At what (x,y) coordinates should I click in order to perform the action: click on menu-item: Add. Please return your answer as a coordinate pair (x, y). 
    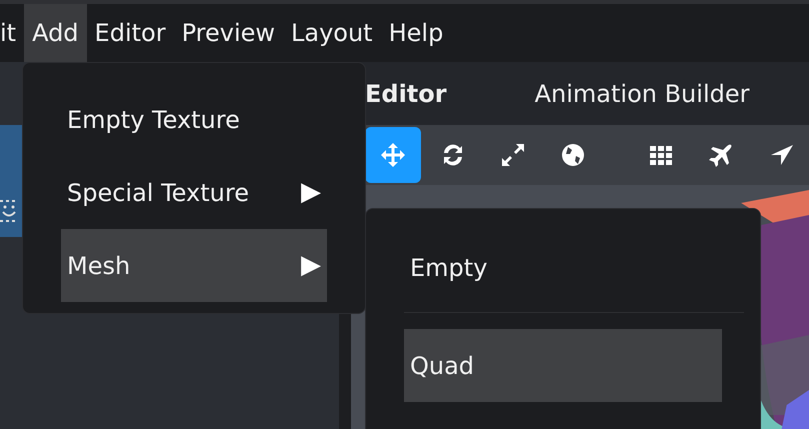
    Looking at the image, I should click on (55, 33).